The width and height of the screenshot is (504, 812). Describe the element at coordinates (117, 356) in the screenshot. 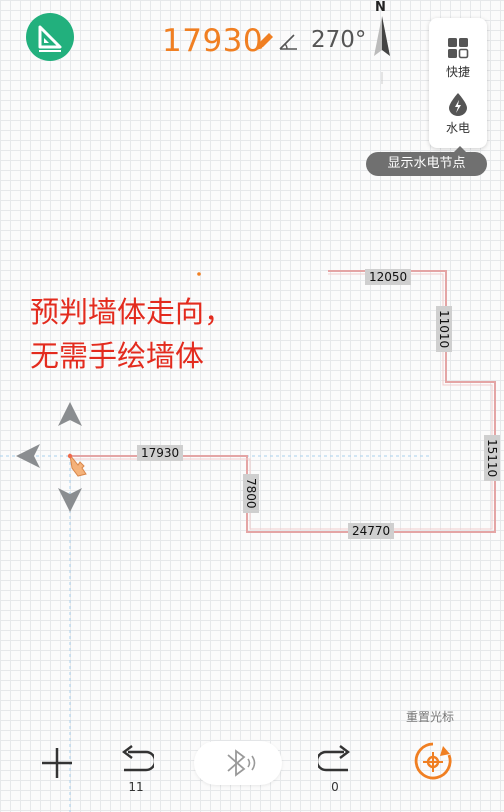

I see `caption-line-2: 无需手绘墙体` at that location.